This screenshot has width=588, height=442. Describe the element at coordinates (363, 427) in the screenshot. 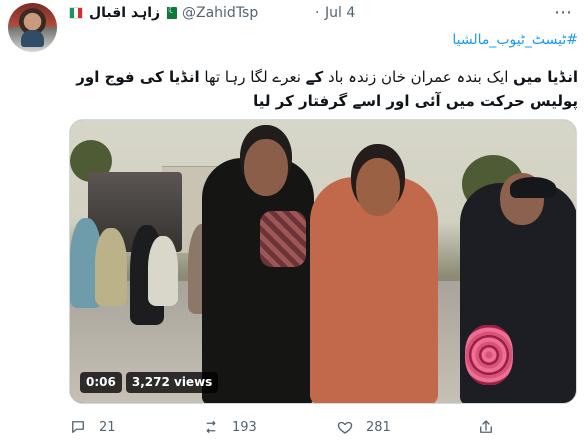

I see `like-button: 281` at that location.